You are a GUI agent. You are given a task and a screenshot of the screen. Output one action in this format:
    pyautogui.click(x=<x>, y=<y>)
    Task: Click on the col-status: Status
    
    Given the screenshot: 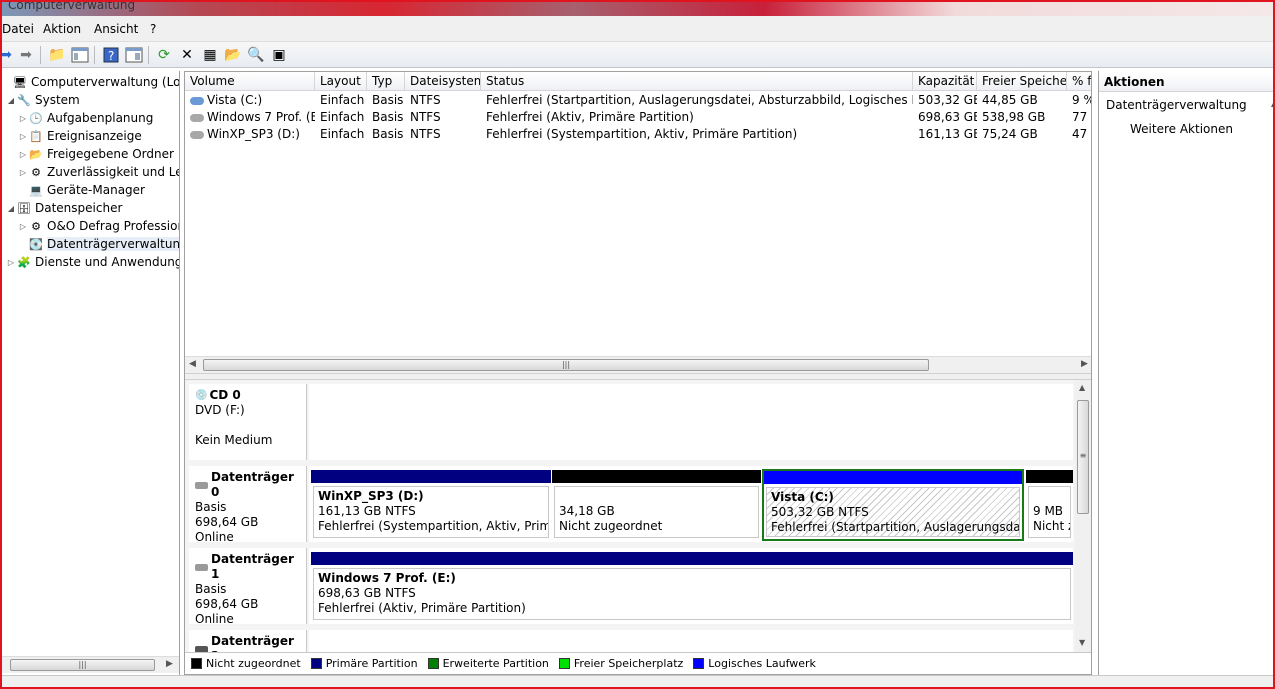 What is the action you would take?
    pyautogui.click(x=697, y=81)
    